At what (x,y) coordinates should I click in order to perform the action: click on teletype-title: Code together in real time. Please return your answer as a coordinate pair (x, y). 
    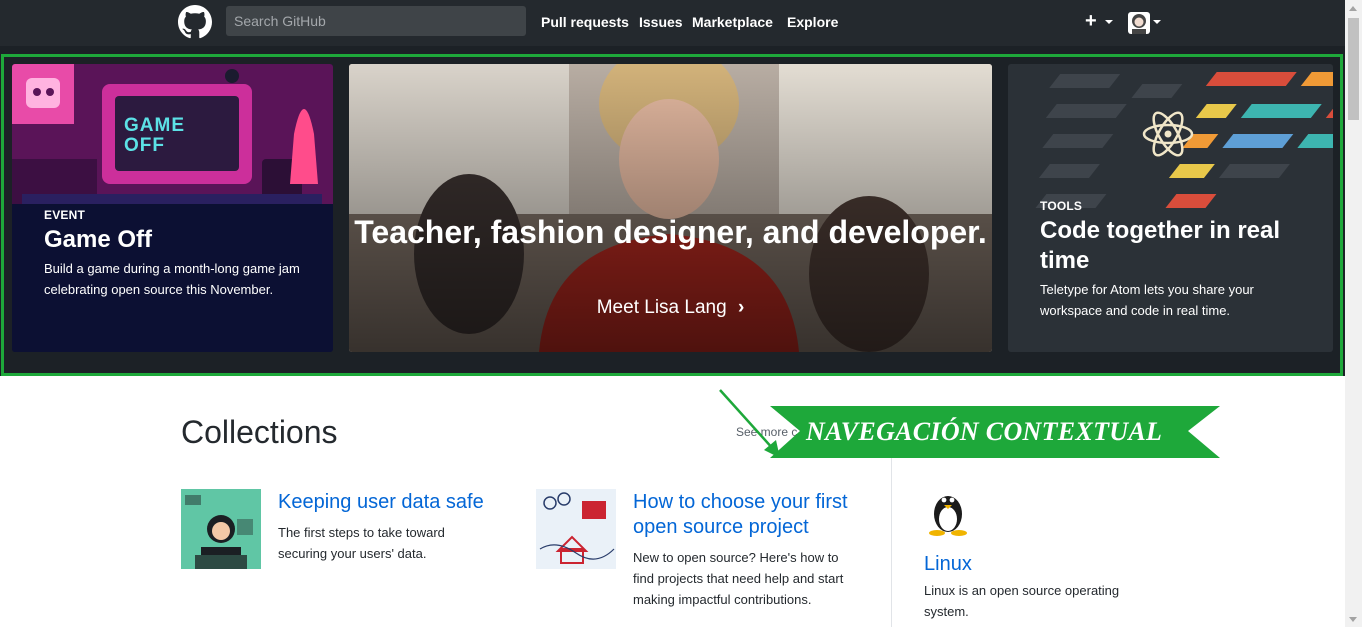
    Looking at the image, I should click on (1170, 246).